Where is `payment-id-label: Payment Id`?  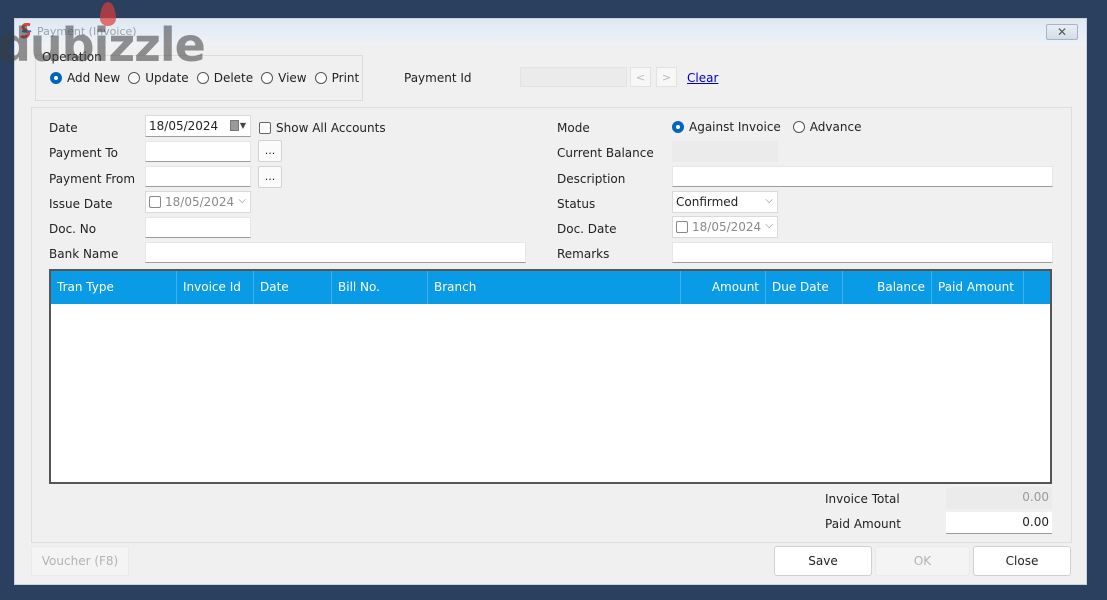 payment-id-label: Payment Id is located at coordinates (438, 78).